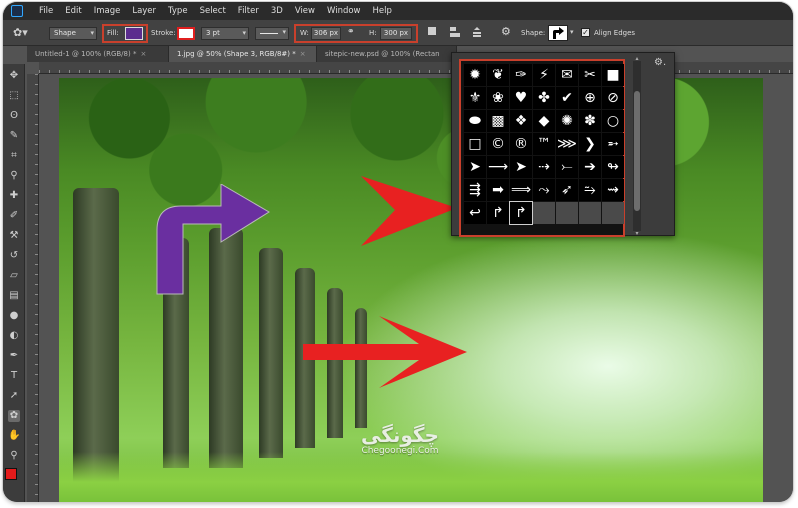 This screenshot has height=508, width=798. What do you see at coordinates (498, 144) in the screenshot?
I see `shape-option: ©` at bounding box center [498, 144].